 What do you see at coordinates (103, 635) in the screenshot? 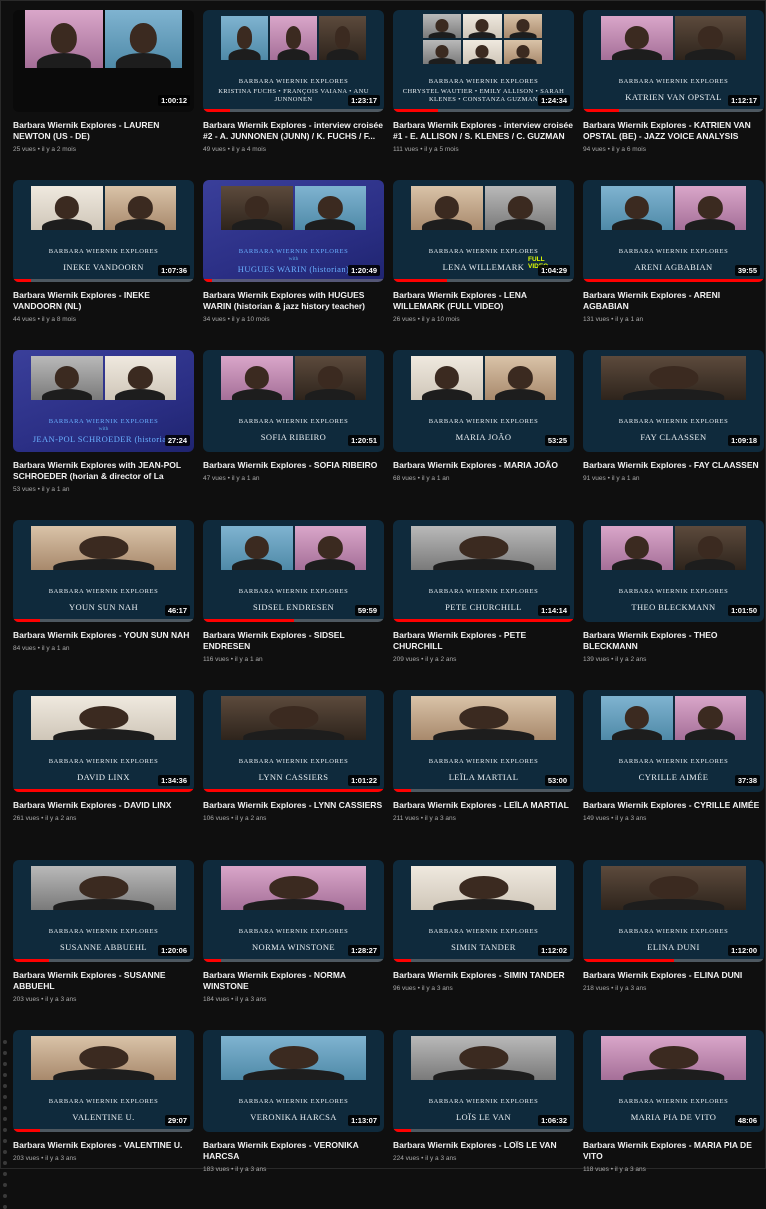
I see `video-title: Barbara Wiernik Explores - YOUN SUN NAH` at bounding box center [103, 635].